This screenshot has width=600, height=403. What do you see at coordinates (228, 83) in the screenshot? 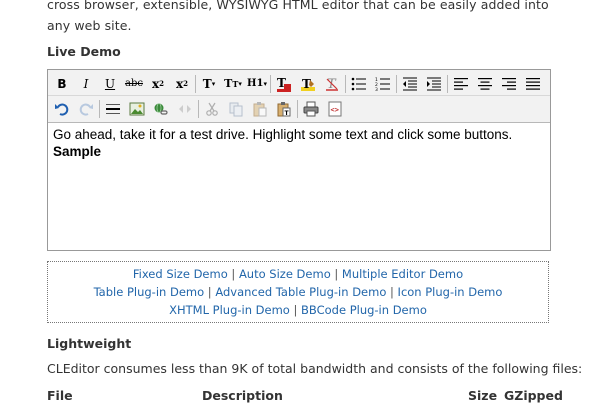
I see `size-label: T` at bounding box center [228, 83].